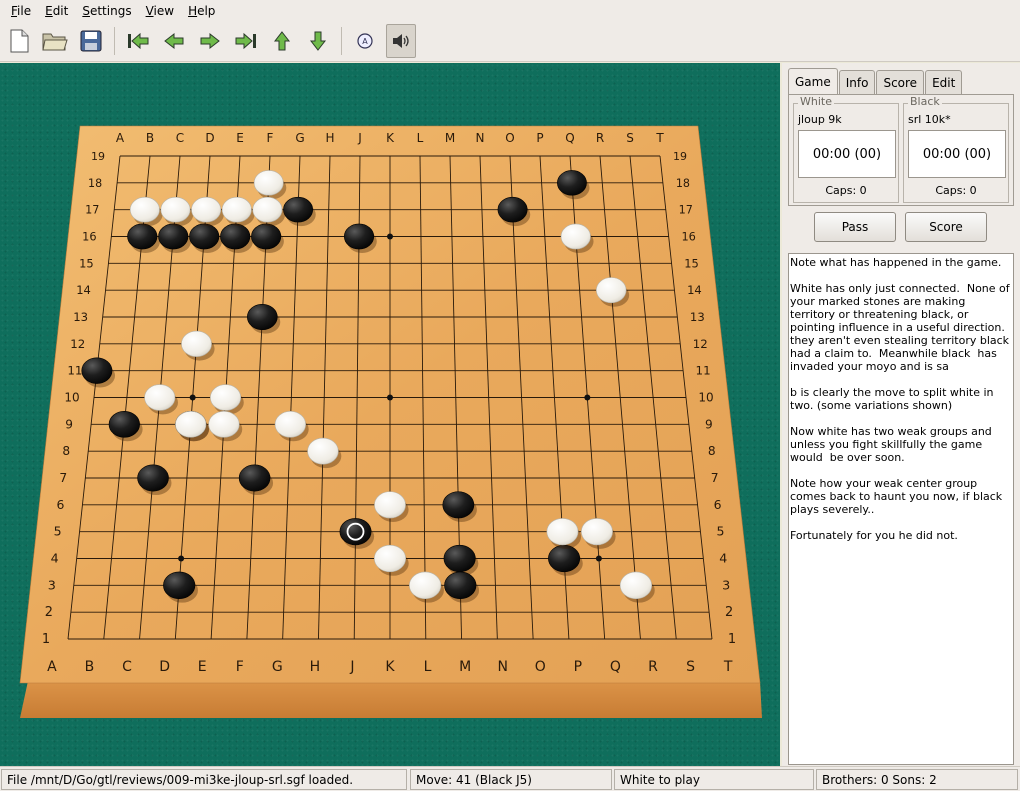  I want to click on row-label-left: 9, so click(69, 424).